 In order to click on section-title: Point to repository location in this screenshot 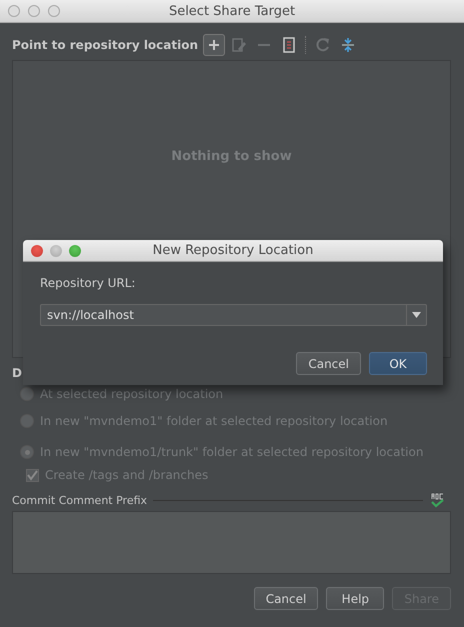, I will do `click(105, 45)`.